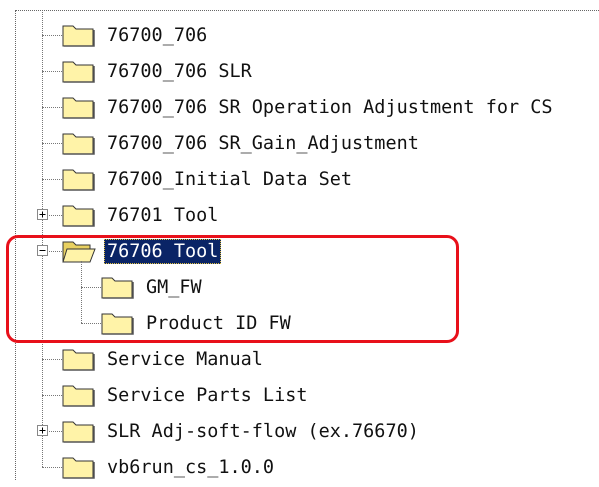 The width and height of the screenshot is (599, 487). What do you see at coordinates (230, 179) in the screenshot?
I see `tree-item: 76700_Initial Data Set` at bounding box center [230, 179].